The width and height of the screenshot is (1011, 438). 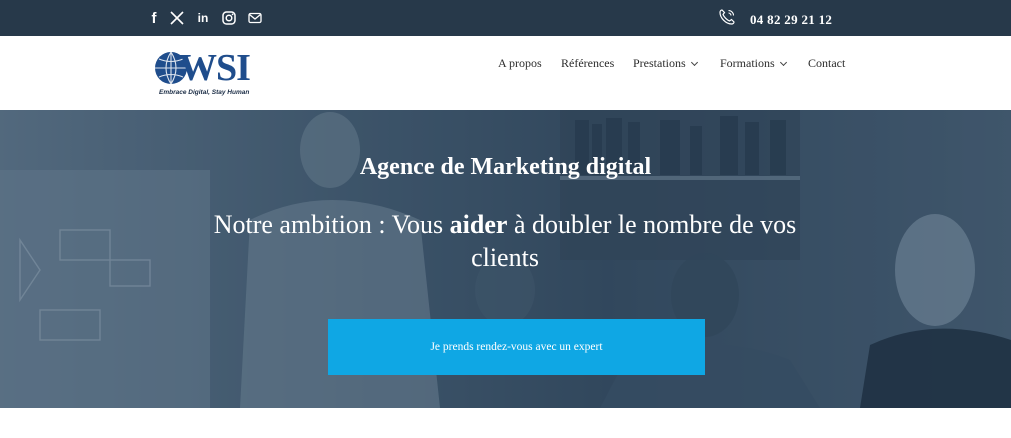 I want to click on top-bar: f in 04 82 29 21 12, so click(x=505, y=18).